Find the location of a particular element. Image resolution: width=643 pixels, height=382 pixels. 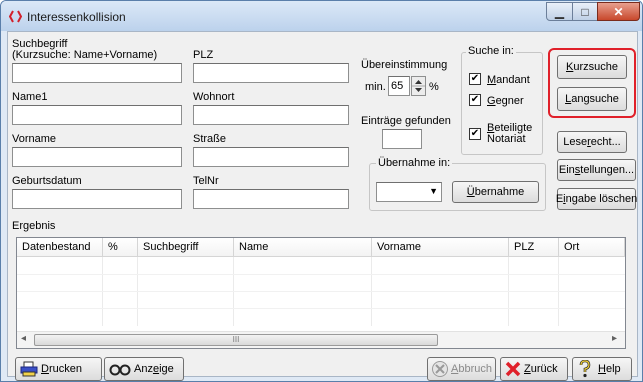

match-spinner is located at coordinates (418, 86).